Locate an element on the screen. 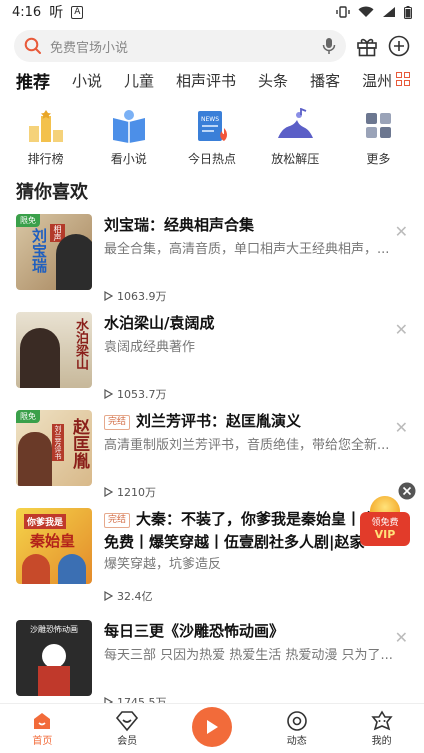  nav-feed: 动态 is located at coordinates (297, 728).